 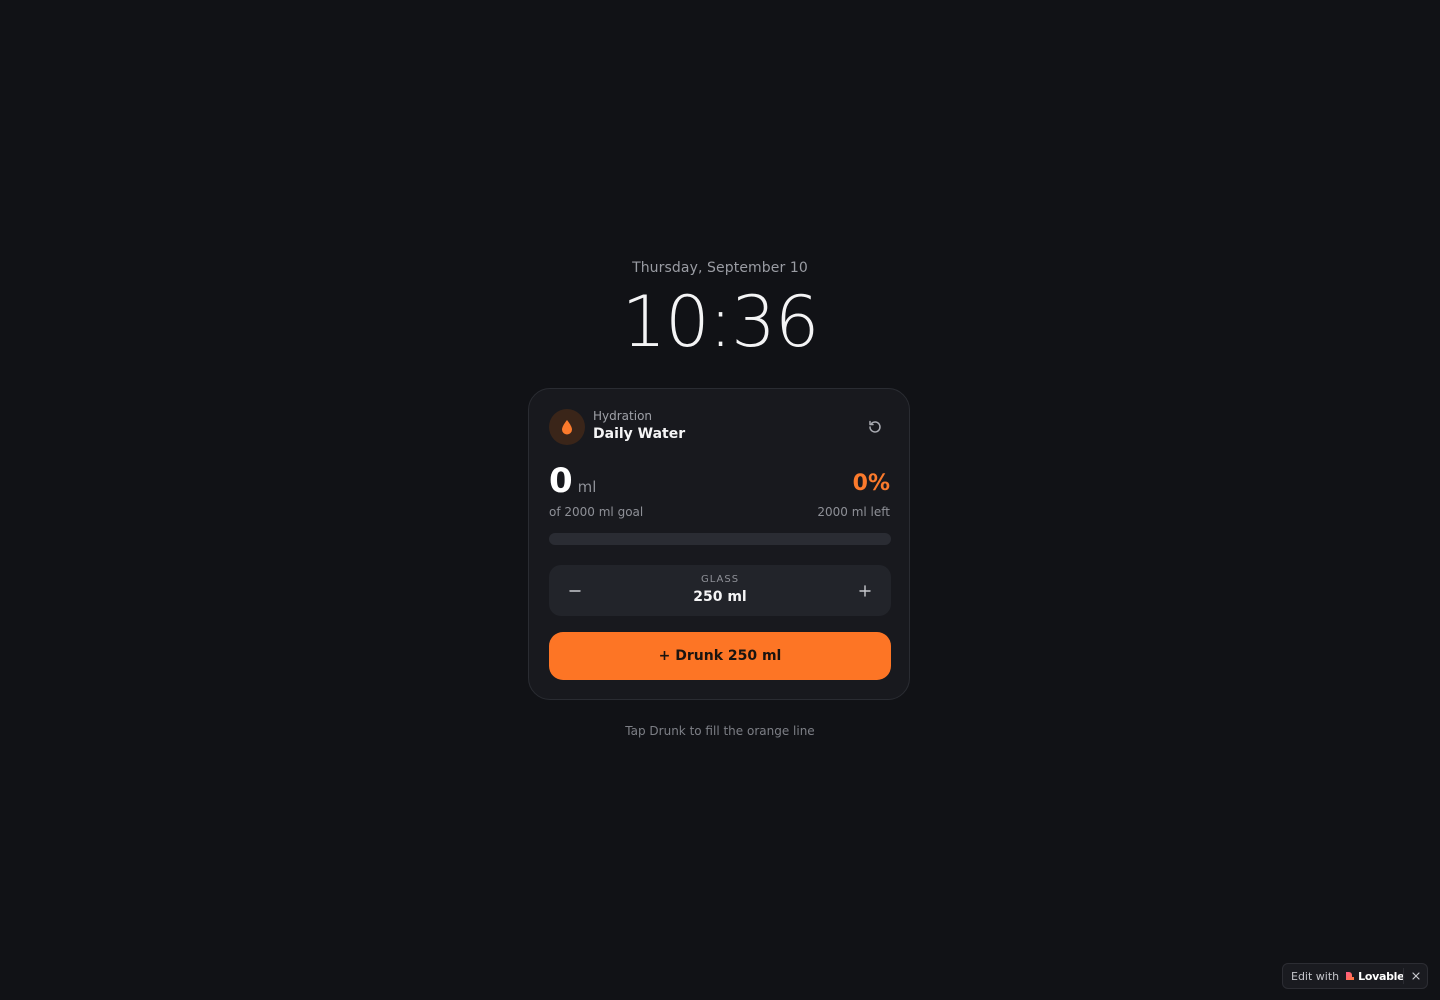 I want to click on goal-text: of 2000 ml goal, so click(x=596, y=512).